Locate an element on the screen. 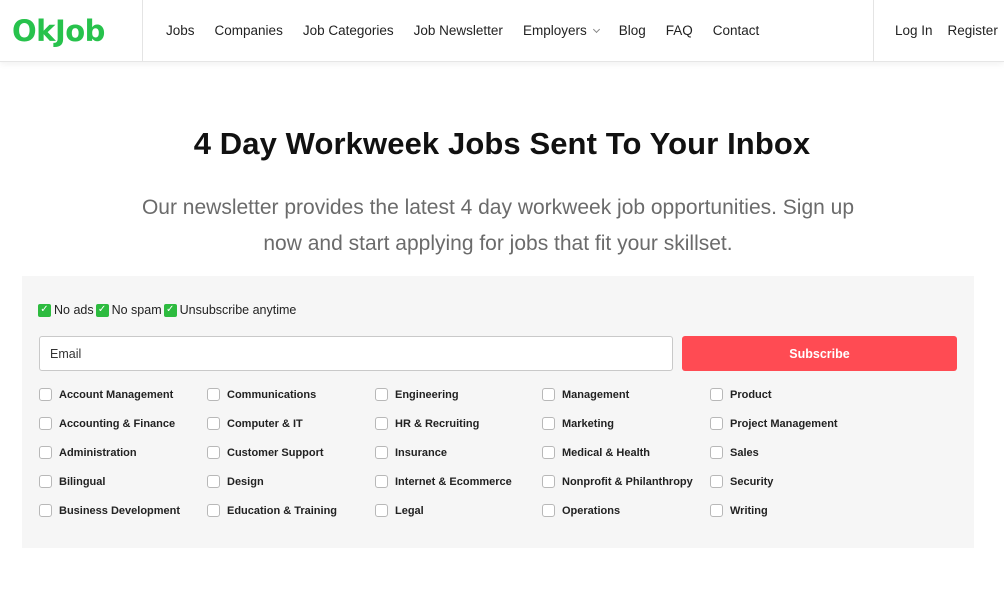 The height and width of the screenshot is (600, 1004). category-label: Insurance is located at coordinates (421, 453).